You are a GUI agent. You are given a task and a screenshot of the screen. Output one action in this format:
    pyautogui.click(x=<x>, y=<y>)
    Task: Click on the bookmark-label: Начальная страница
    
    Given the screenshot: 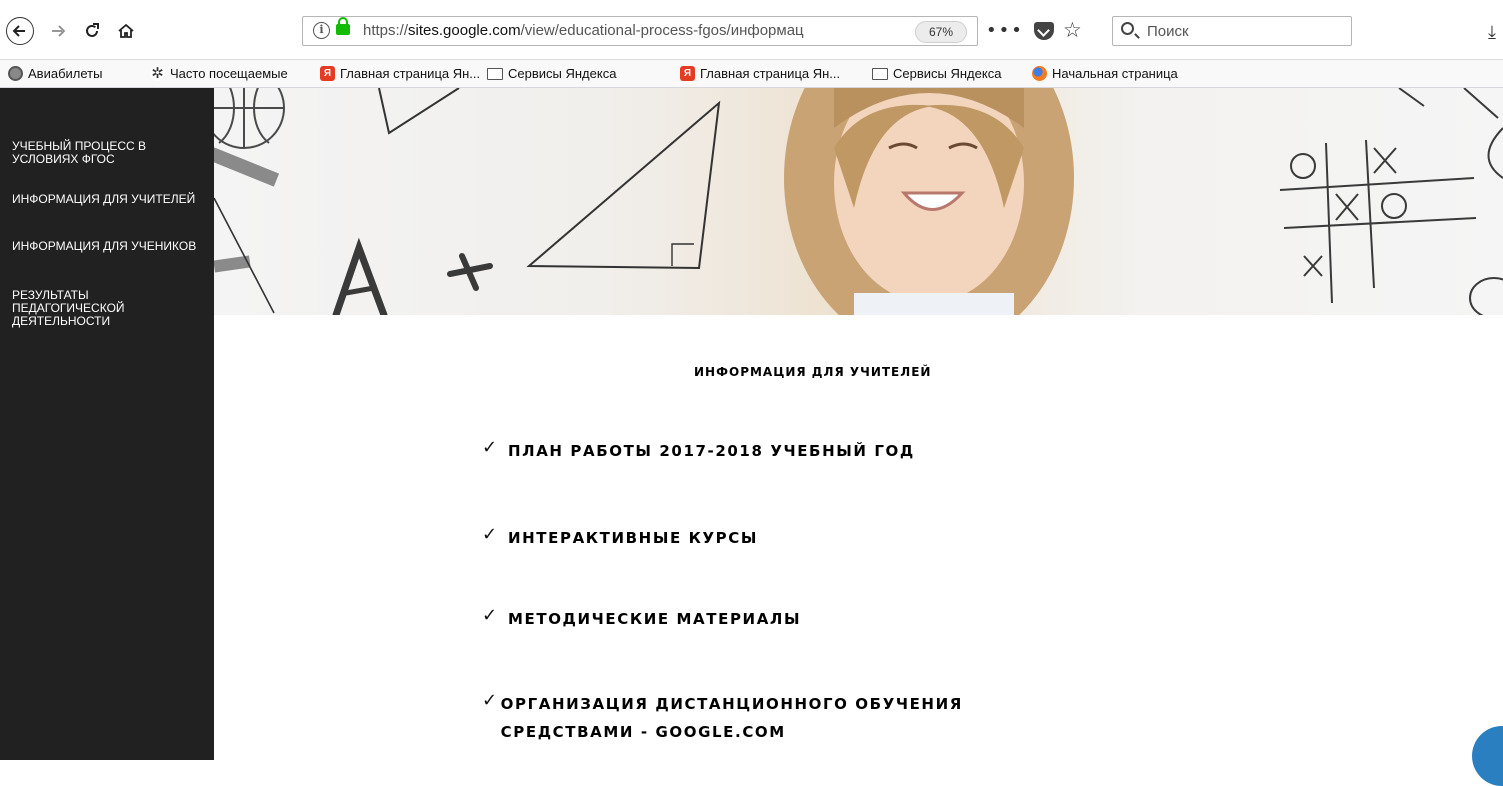 What is the action you would take?
    pyautogui.click(x=1115, y=73)
    